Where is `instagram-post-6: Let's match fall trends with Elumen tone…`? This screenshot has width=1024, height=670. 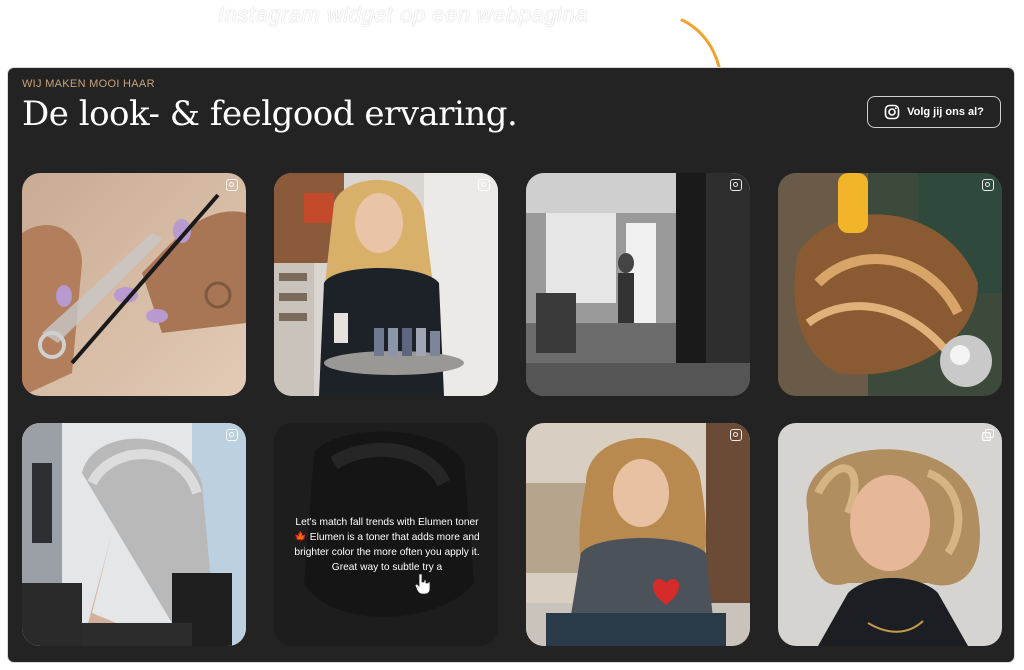 instagram-post-6: Let's match fall trends with Elumen tone… is located at coordinates (386, 534).